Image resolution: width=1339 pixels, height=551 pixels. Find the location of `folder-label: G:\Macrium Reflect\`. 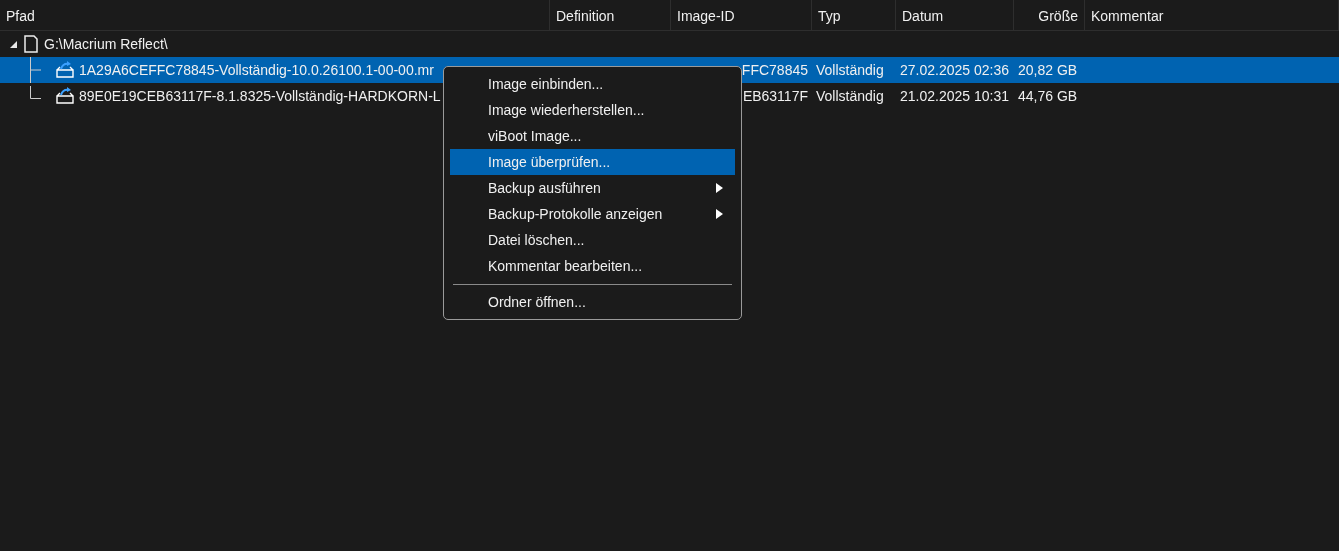

folder-label: G:\Macrium Reflect\ is located at coordinates (106, 44).